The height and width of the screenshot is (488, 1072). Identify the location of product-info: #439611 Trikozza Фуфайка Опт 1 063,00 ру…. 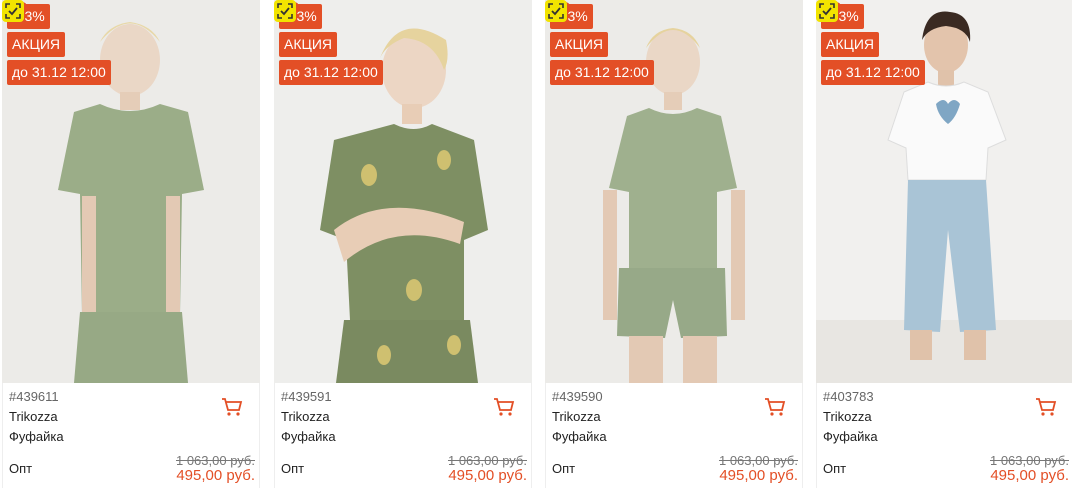
(131, 435).